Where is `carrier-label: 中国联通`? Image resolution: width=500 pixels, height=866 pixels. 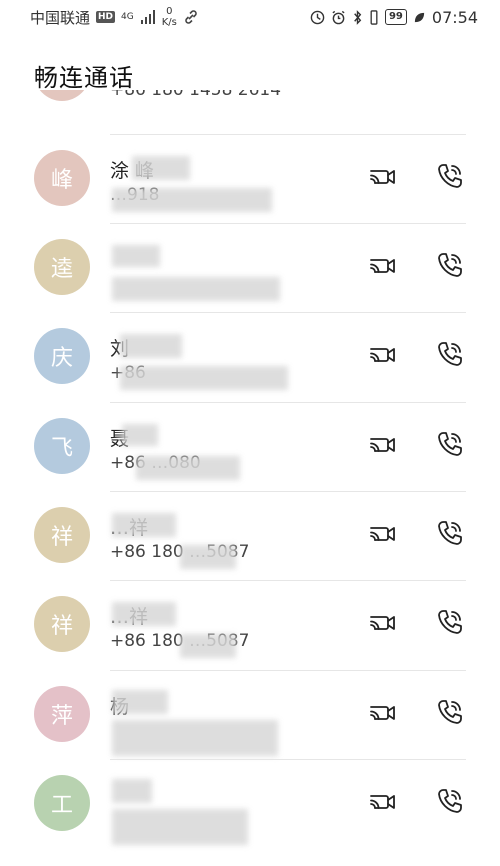
carrier-label: 中国联通 is located at coordinates (60, 17).